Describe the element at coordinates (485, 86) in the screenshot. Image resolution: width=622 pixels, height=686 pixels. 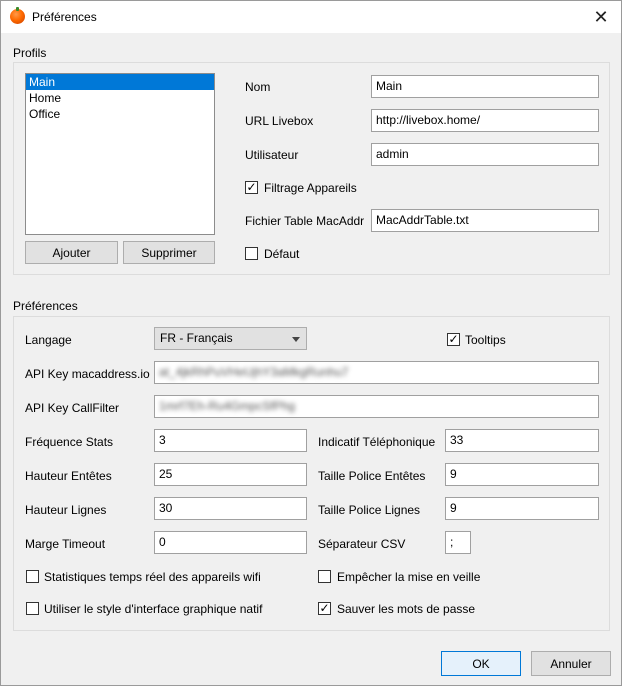
I see `name-field: Main` at that location.